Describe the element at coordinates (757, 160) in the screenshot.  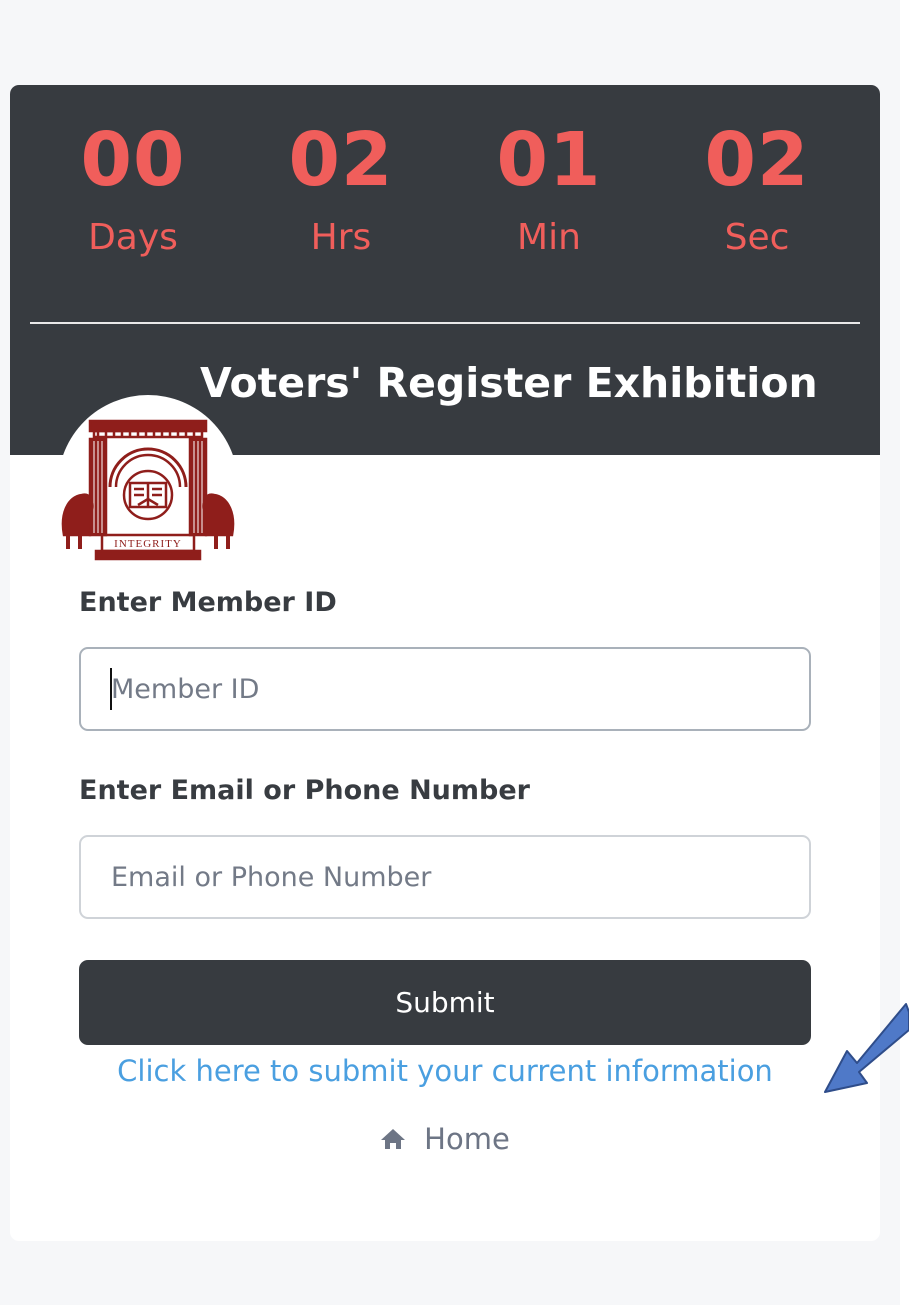
I see `countdown-seconds-value: 02` at that location.